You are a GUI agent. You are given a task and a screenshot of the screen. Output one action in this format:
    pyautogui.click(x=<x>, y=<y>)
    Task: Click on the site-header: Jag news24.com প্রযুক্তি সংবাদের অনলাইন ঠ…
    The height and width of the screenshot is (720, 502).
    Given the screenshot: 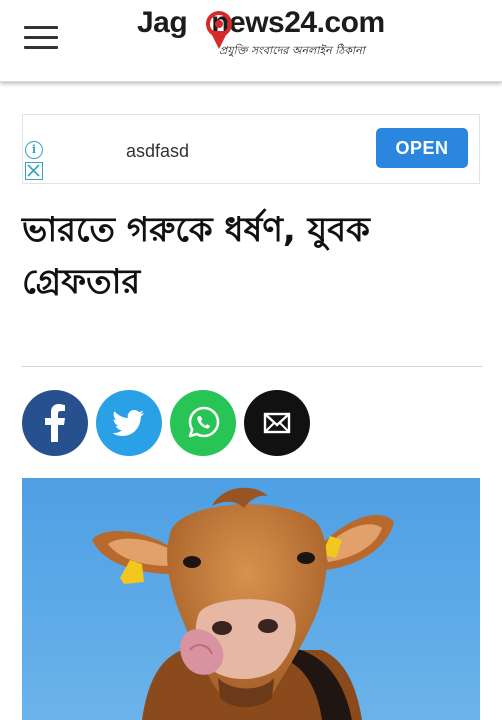 What is the action you would take?
    pyautogui.click(x=251, y=41)
    